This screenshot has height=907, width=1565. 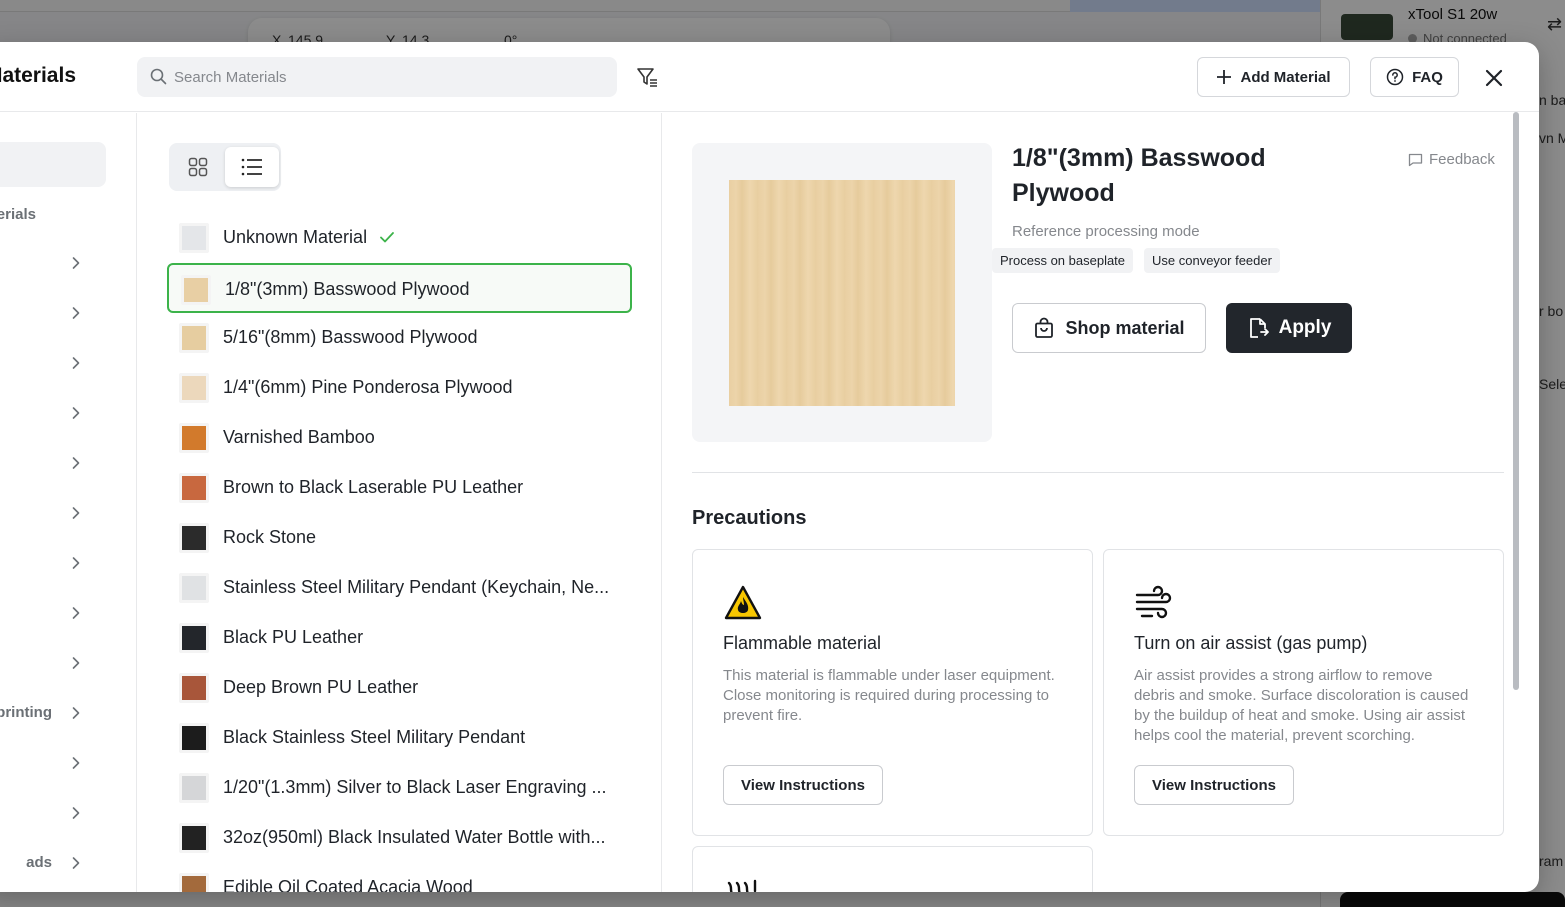 What do you see at coordinates (647, 77) in the screenshot?
I see `filter-icon` at bounding box center [647, 77].